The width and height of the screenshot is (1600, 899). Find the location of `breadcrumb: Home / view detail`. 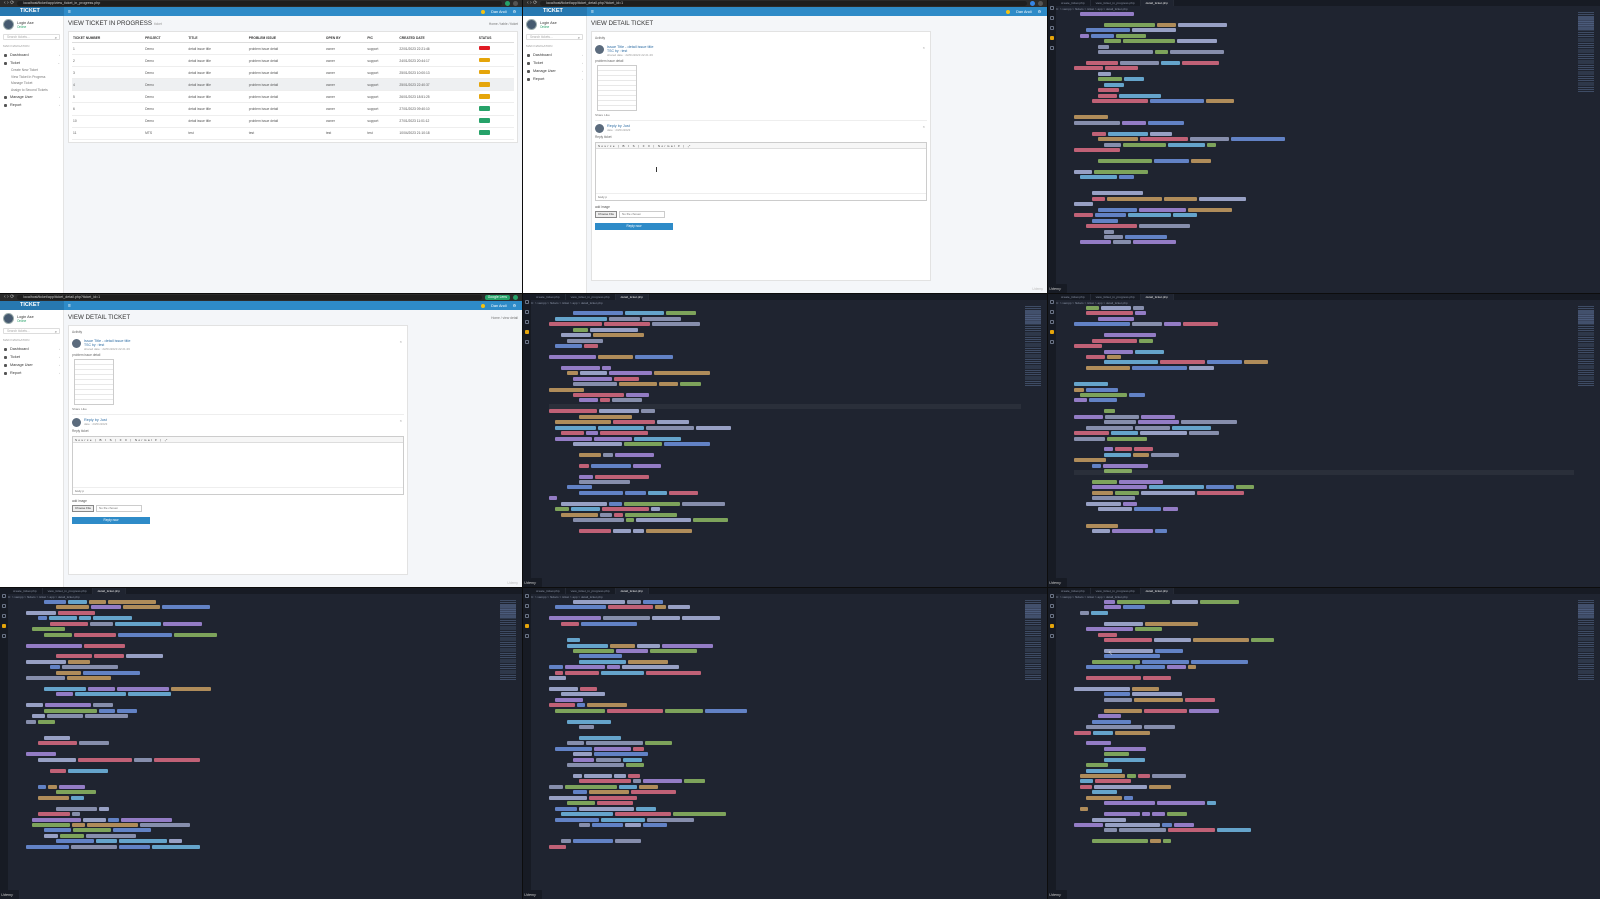

breadcrumb: Home / view detail is located at coordinates (504, 318).